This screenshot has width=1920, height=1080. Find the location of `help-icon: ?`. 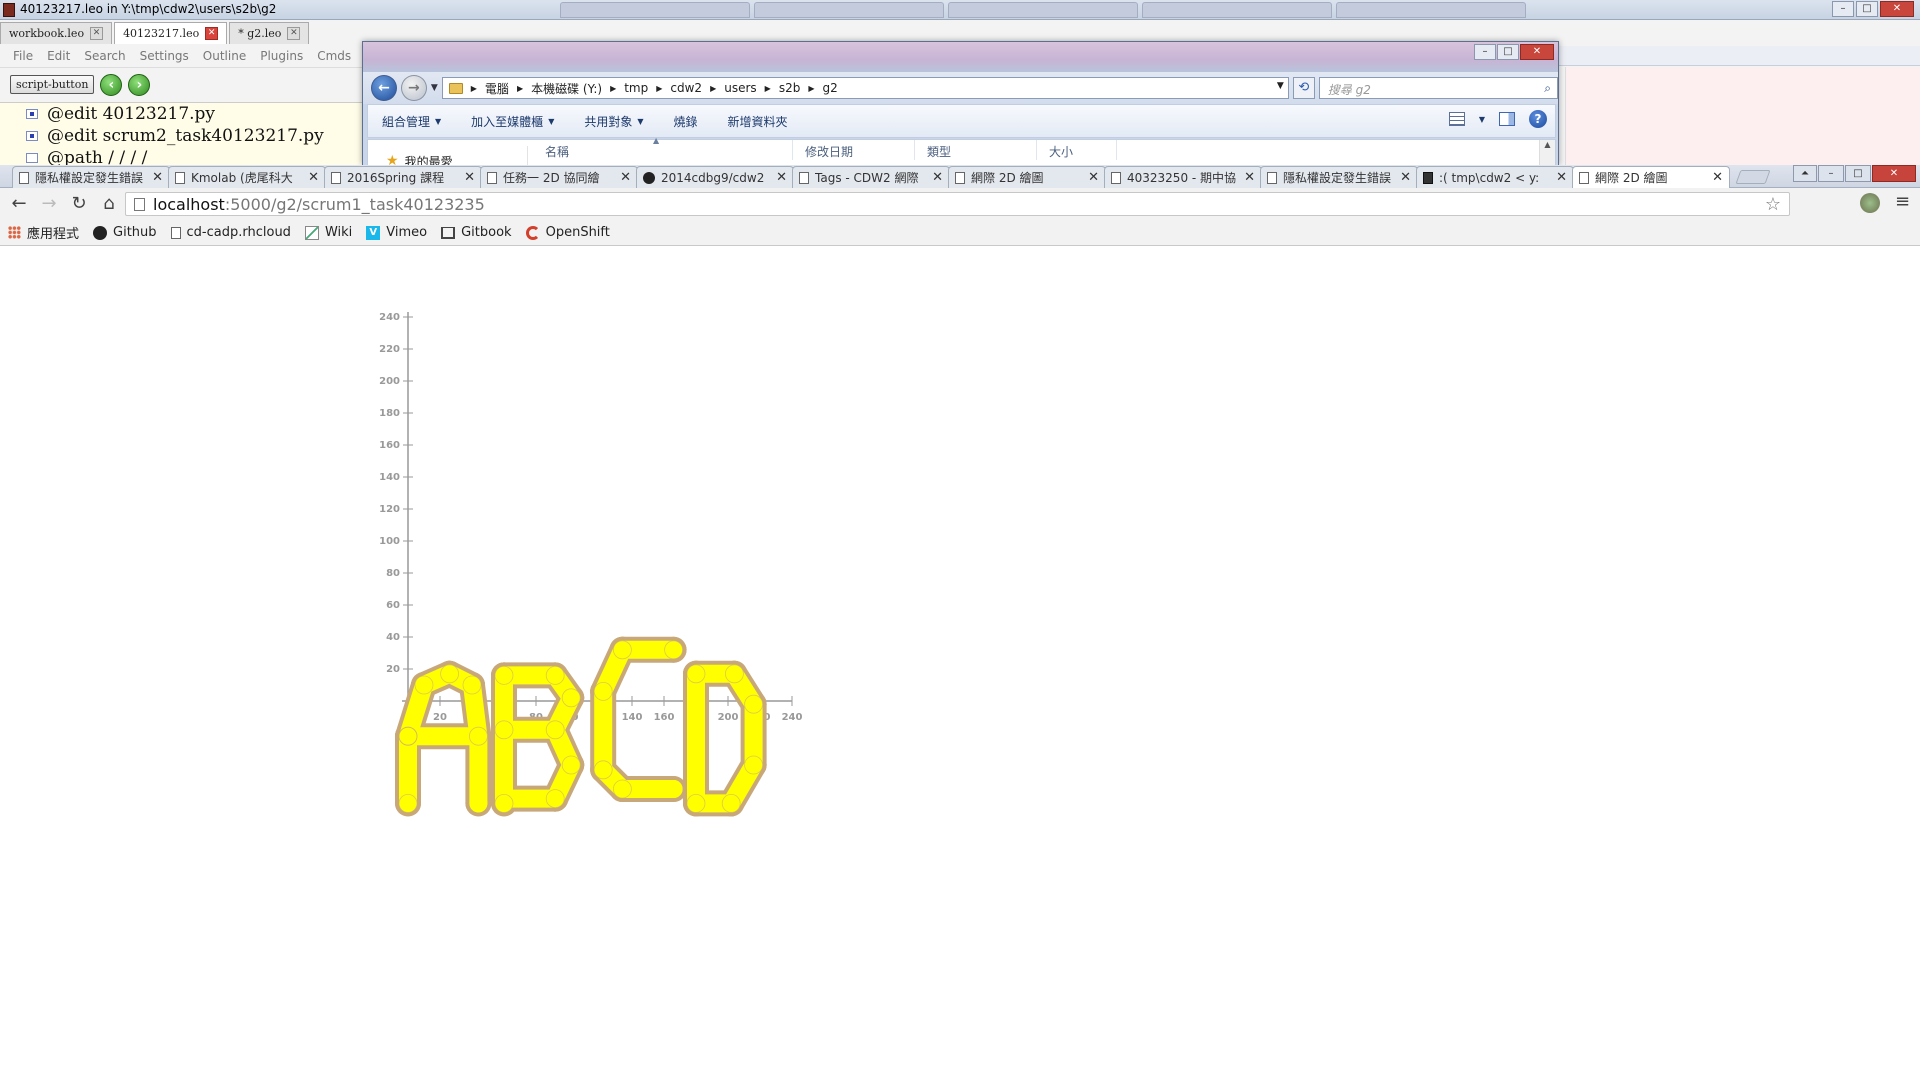

help-icon: ? is located at coordinates (1538, 119).